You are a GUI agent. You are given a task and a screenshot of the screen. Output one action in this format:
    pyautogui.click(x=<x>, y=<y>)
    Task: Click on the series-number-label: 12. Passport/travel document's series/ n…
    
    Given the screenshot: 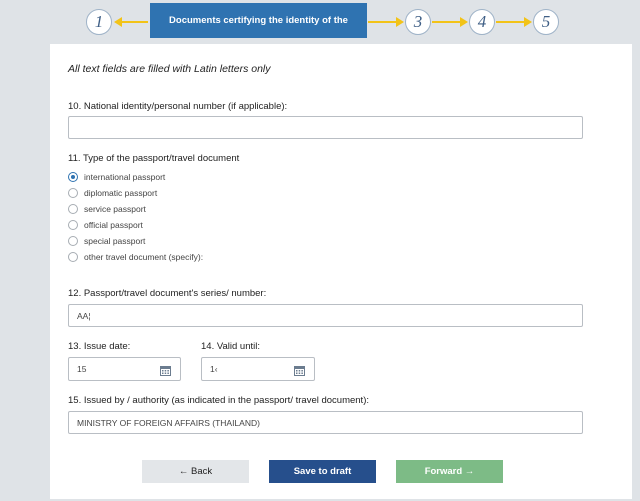 What is the action you would take?
    pyautogui.click(x=167, y=293)
    